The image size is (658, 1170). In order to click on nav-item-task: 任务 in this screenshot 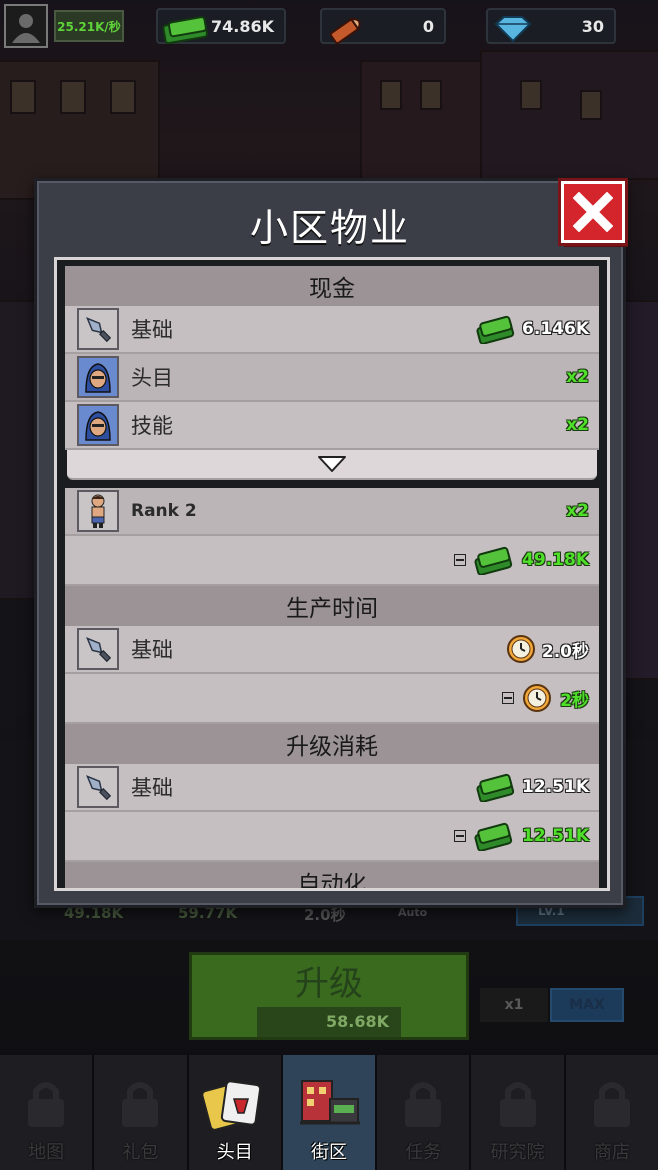, I will do `click(424, 1112)`.